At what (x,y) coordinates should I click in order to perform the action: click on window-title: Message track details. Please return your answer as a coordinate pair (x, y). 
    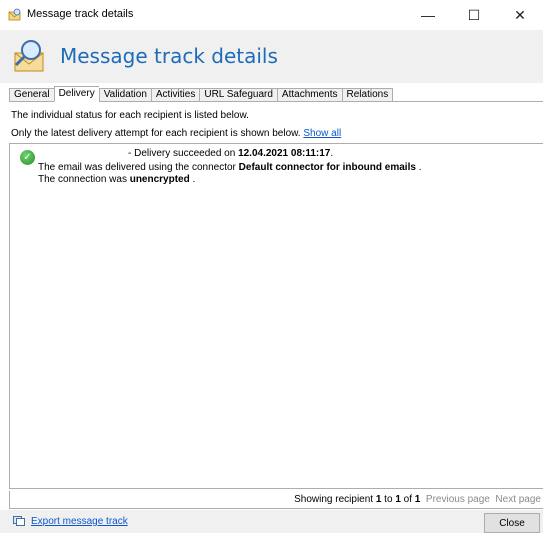
    Looking at the image, I should click on (80, 14).